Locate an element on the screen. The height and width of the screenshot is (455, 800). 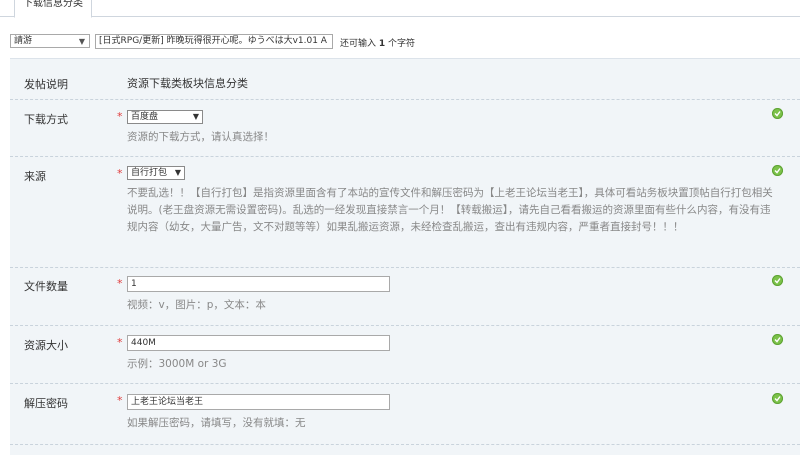
category-select-value: 請游 is located at coordinates (23, 41).